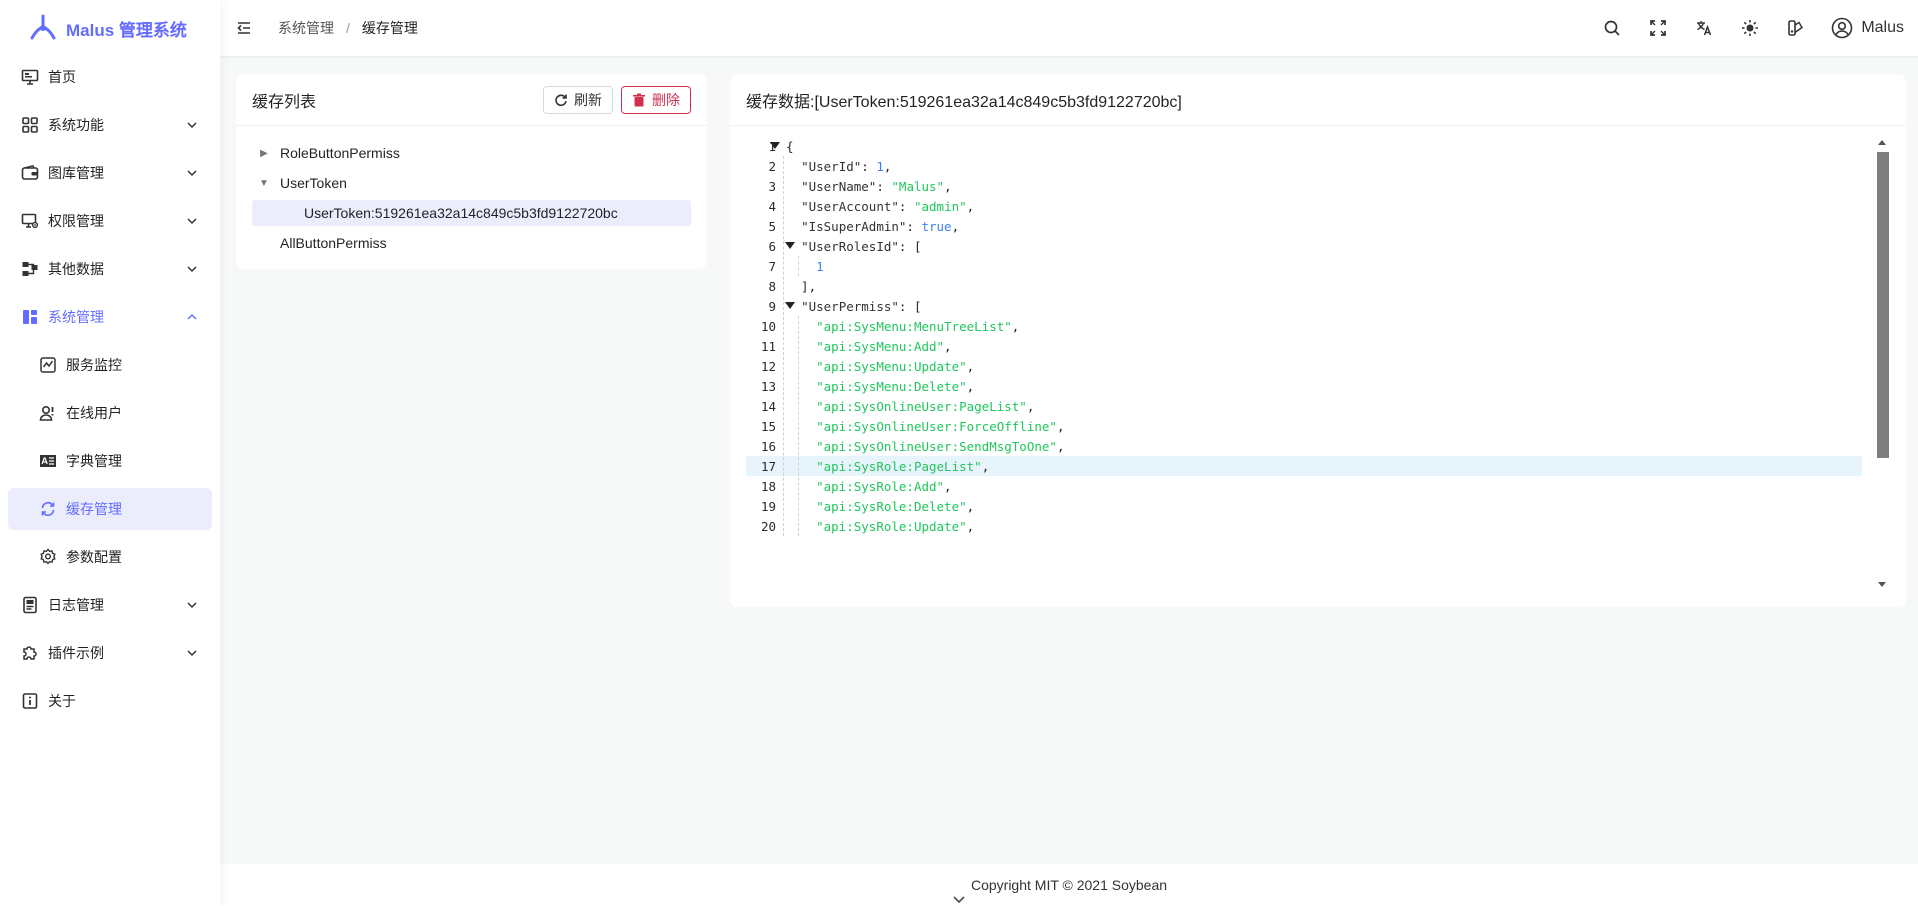  Describe the element at coordinates (1304, 526) in the screenshot. I see `code-line: 20 "api:SysRole:Update",` at that location.